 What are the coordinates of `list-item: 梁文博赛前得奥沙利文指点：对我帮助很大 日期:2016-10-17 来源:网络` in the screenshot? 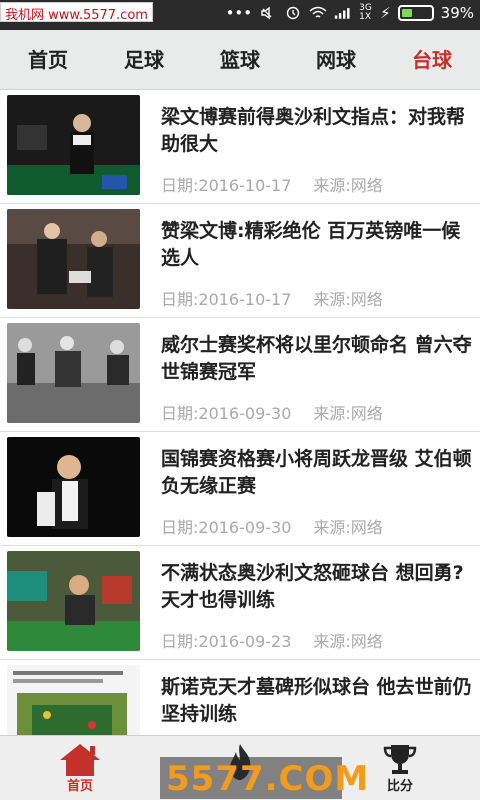 It's located at (240, 147).